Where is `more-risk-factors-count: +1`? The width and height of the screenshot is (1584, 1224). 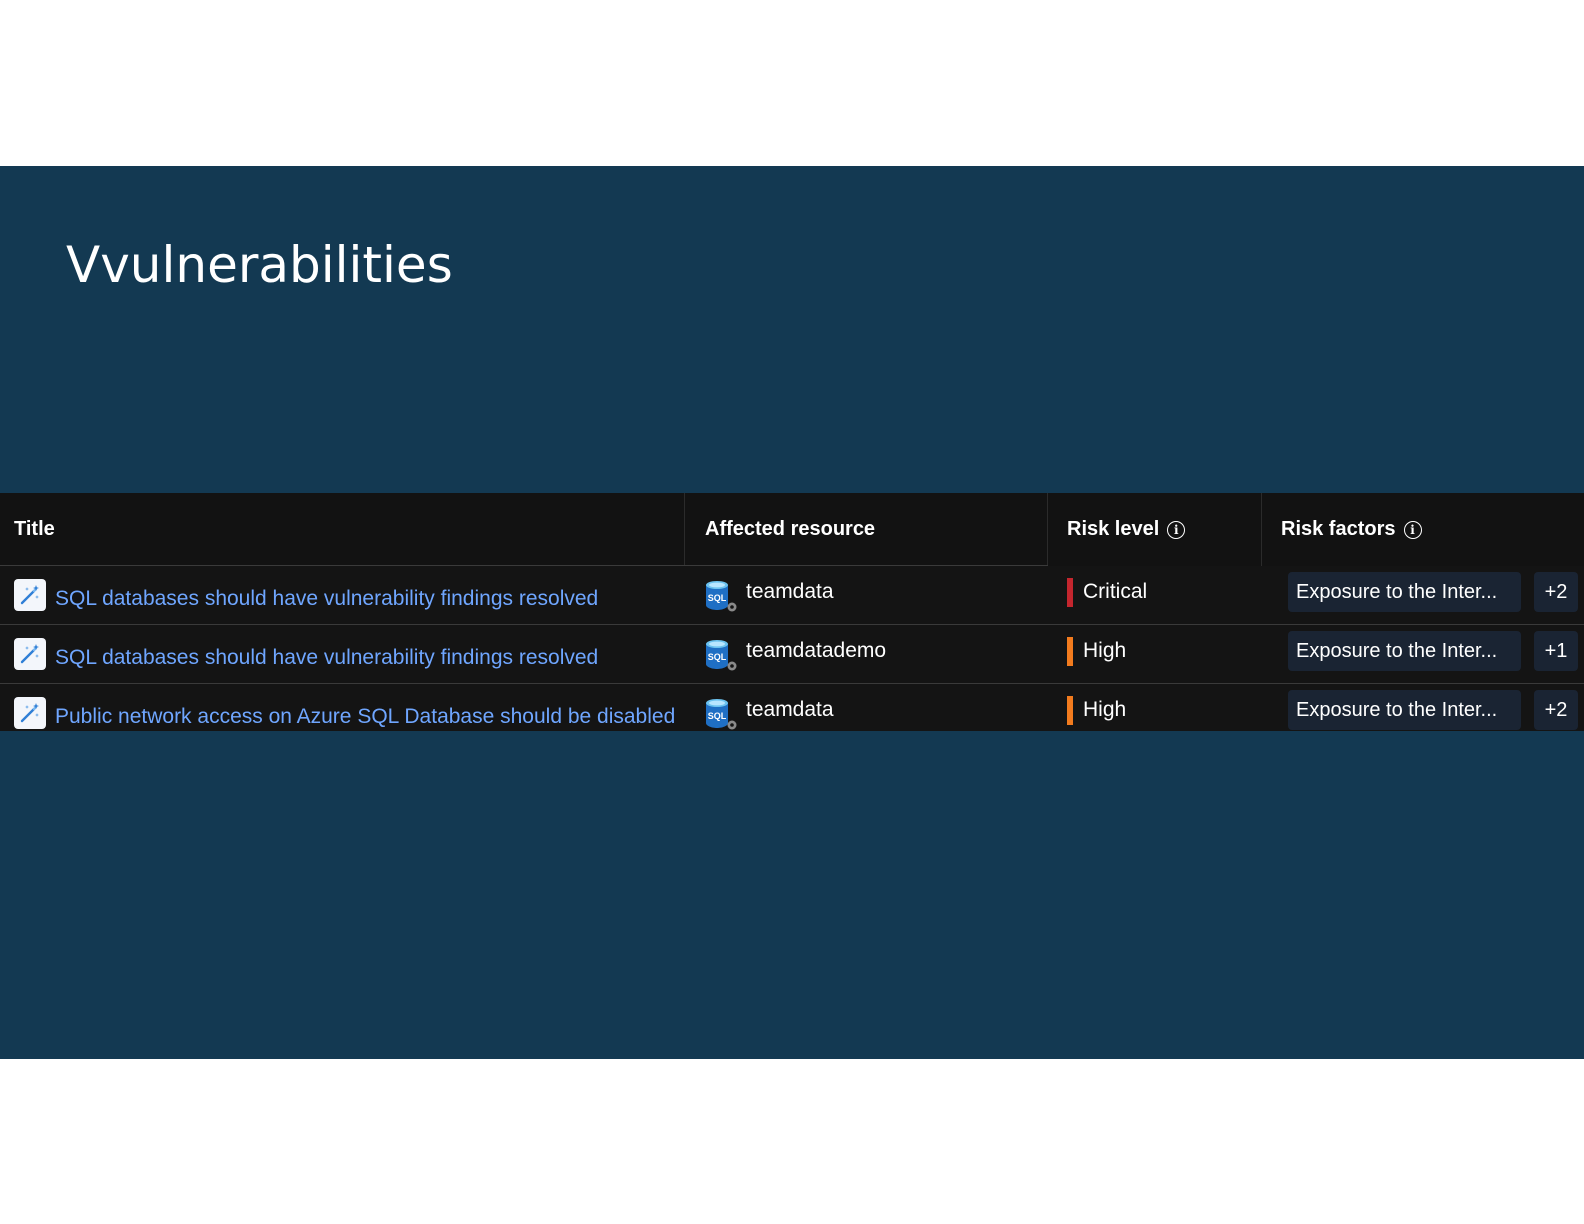
more-risk-factors-count: +1 is located at coordinates (1556, 650).